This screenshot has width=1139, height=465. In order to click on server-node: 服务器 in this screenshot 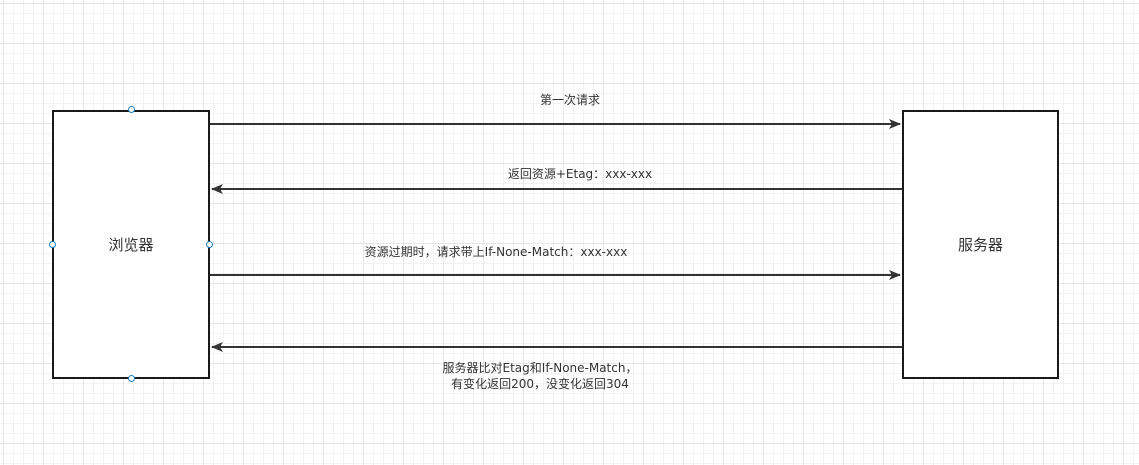, I will do `click(980, 244)`.